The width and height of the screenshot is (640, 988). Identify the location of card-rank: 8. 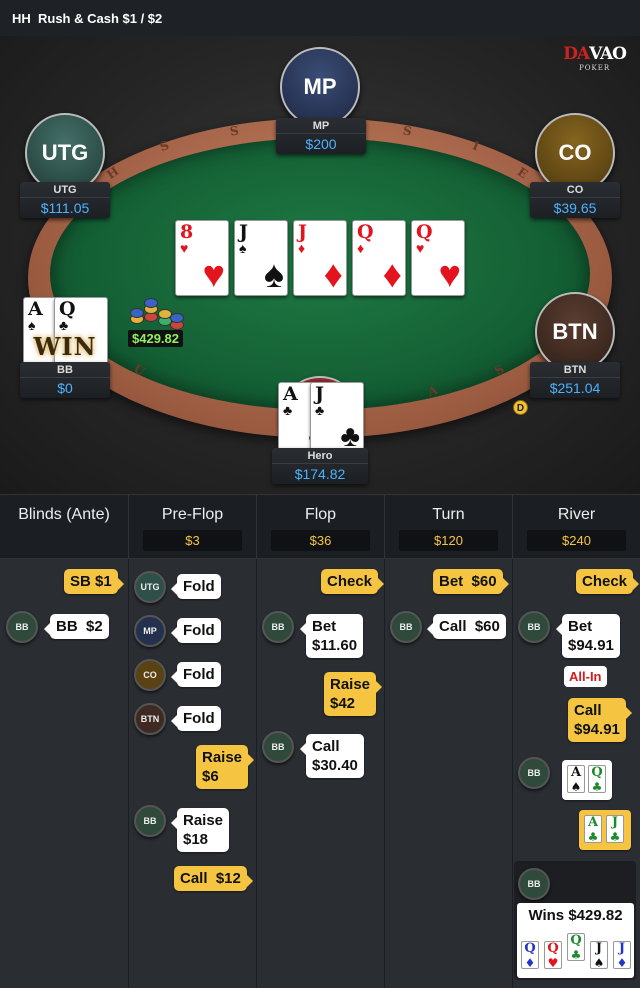
(187, 232).